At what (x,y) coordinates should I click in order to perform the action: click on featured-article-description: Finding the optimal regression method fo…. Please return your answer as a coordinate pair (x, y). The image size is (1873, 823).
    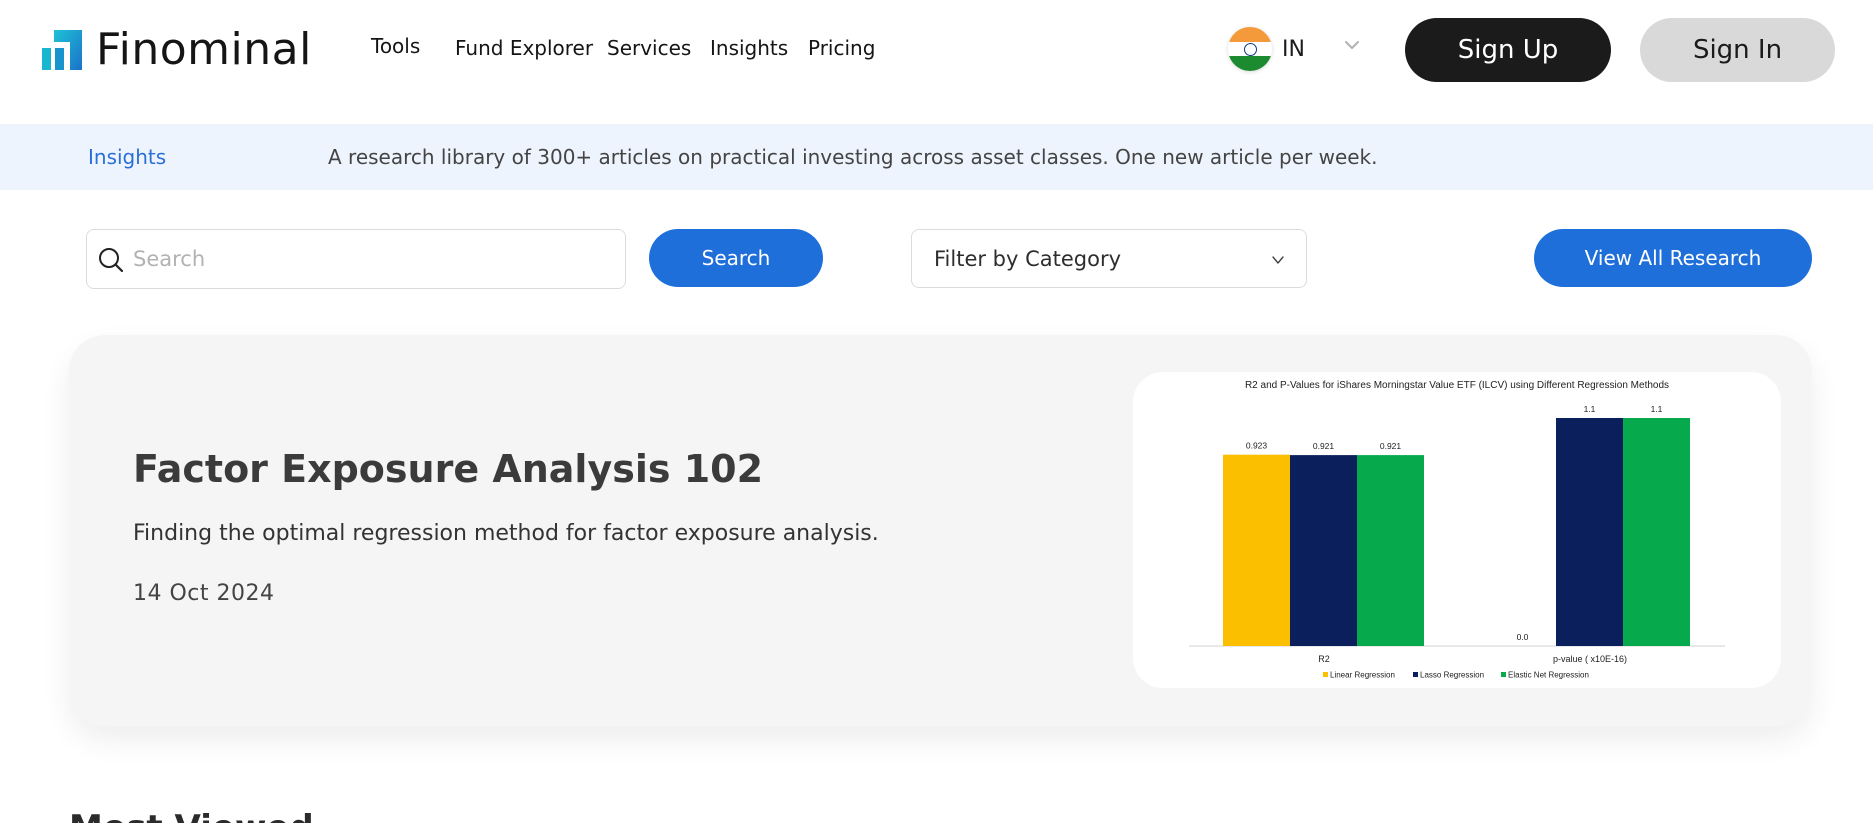
    Looking at the image, I should click on (506, 533).